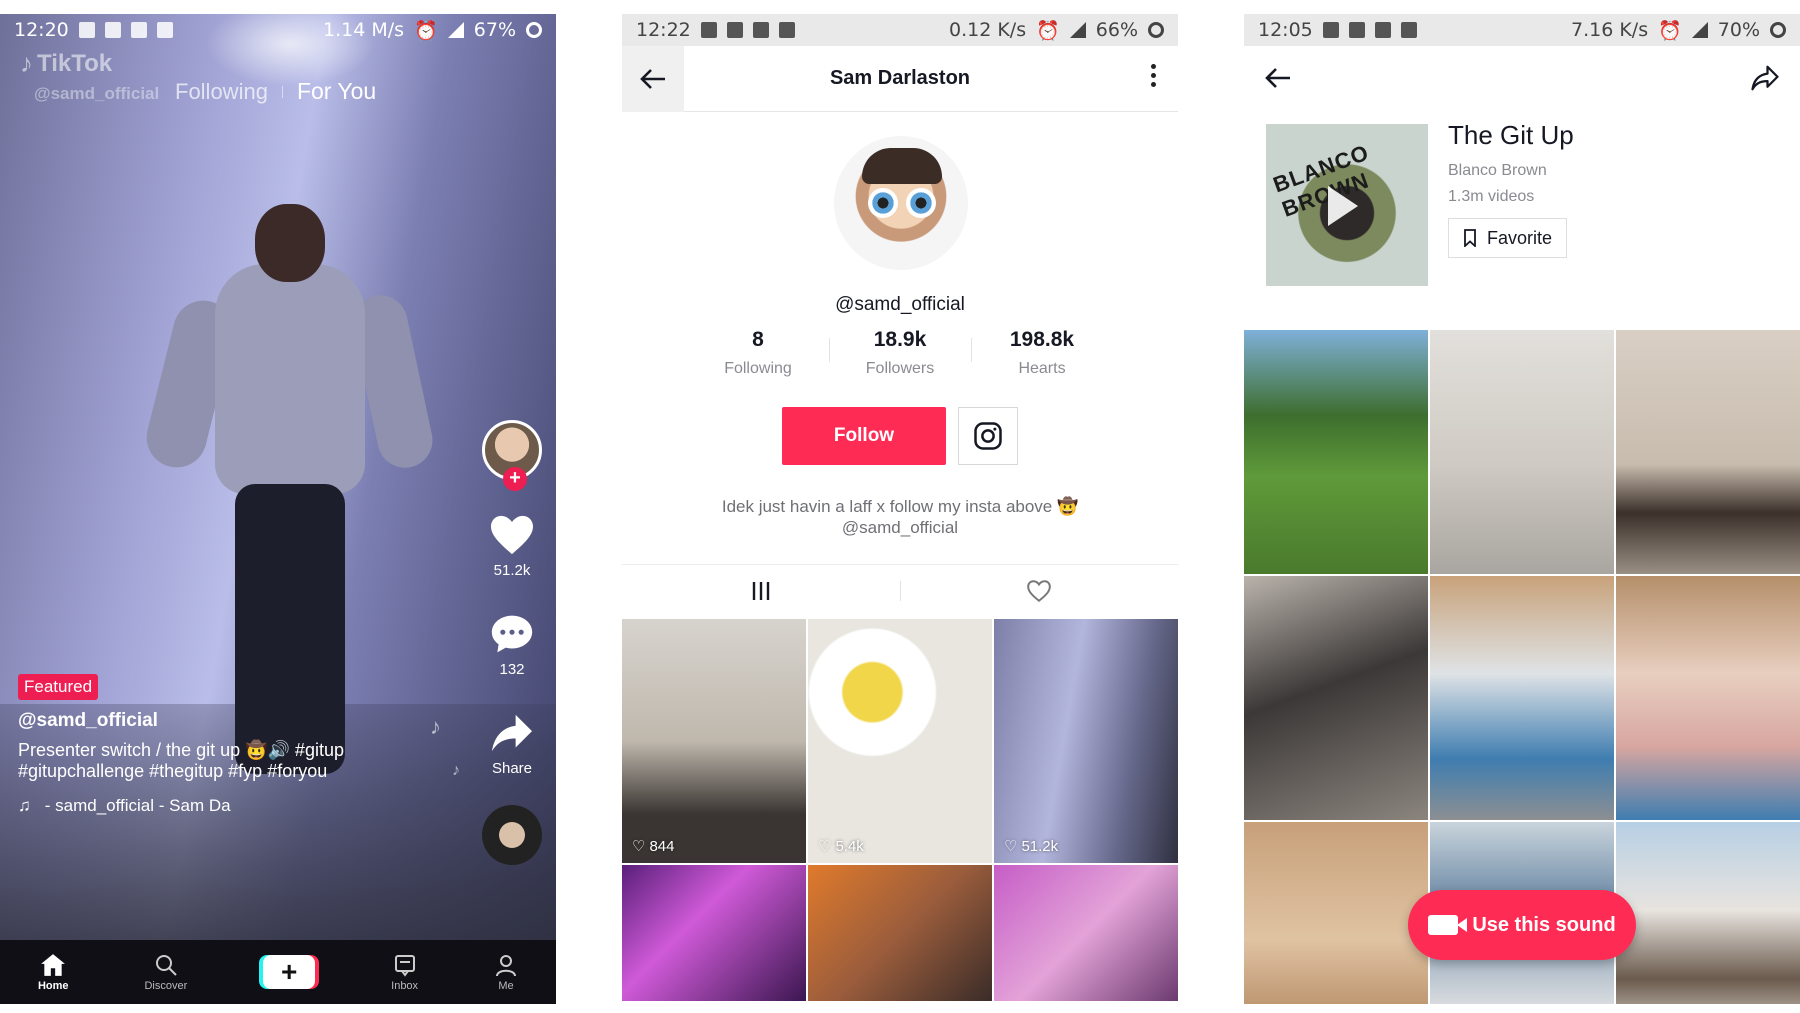 The image size is (1800, 1013). Describe the element at coordinates (512, 545) in the screenshot. I see `like-button: 51.2k` at that location.